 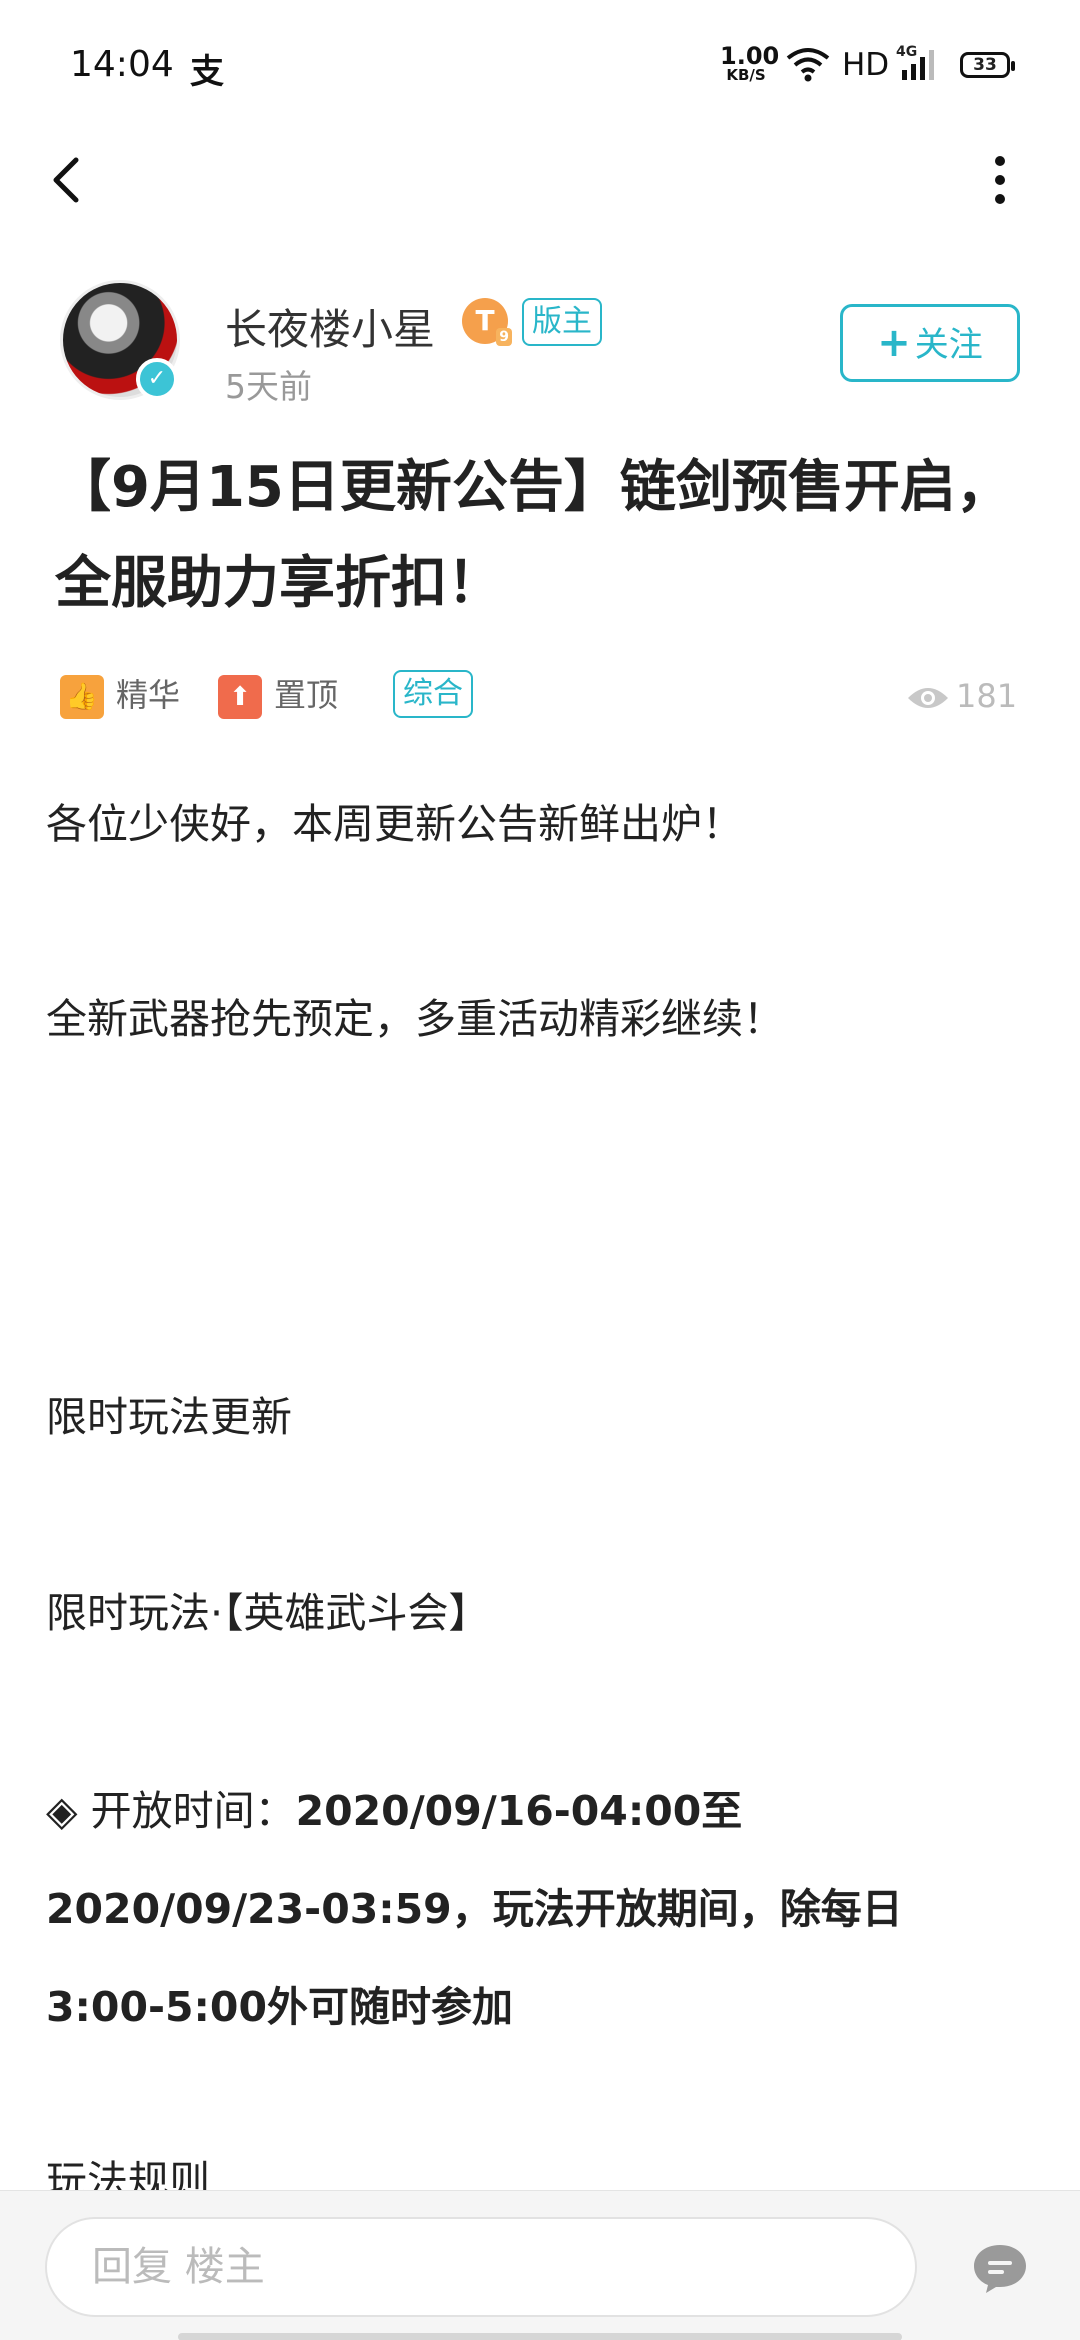 I want to click on status-bar: 14:04 支 1.00 KB/S HD 4G 33, so click(x=540, y=65).